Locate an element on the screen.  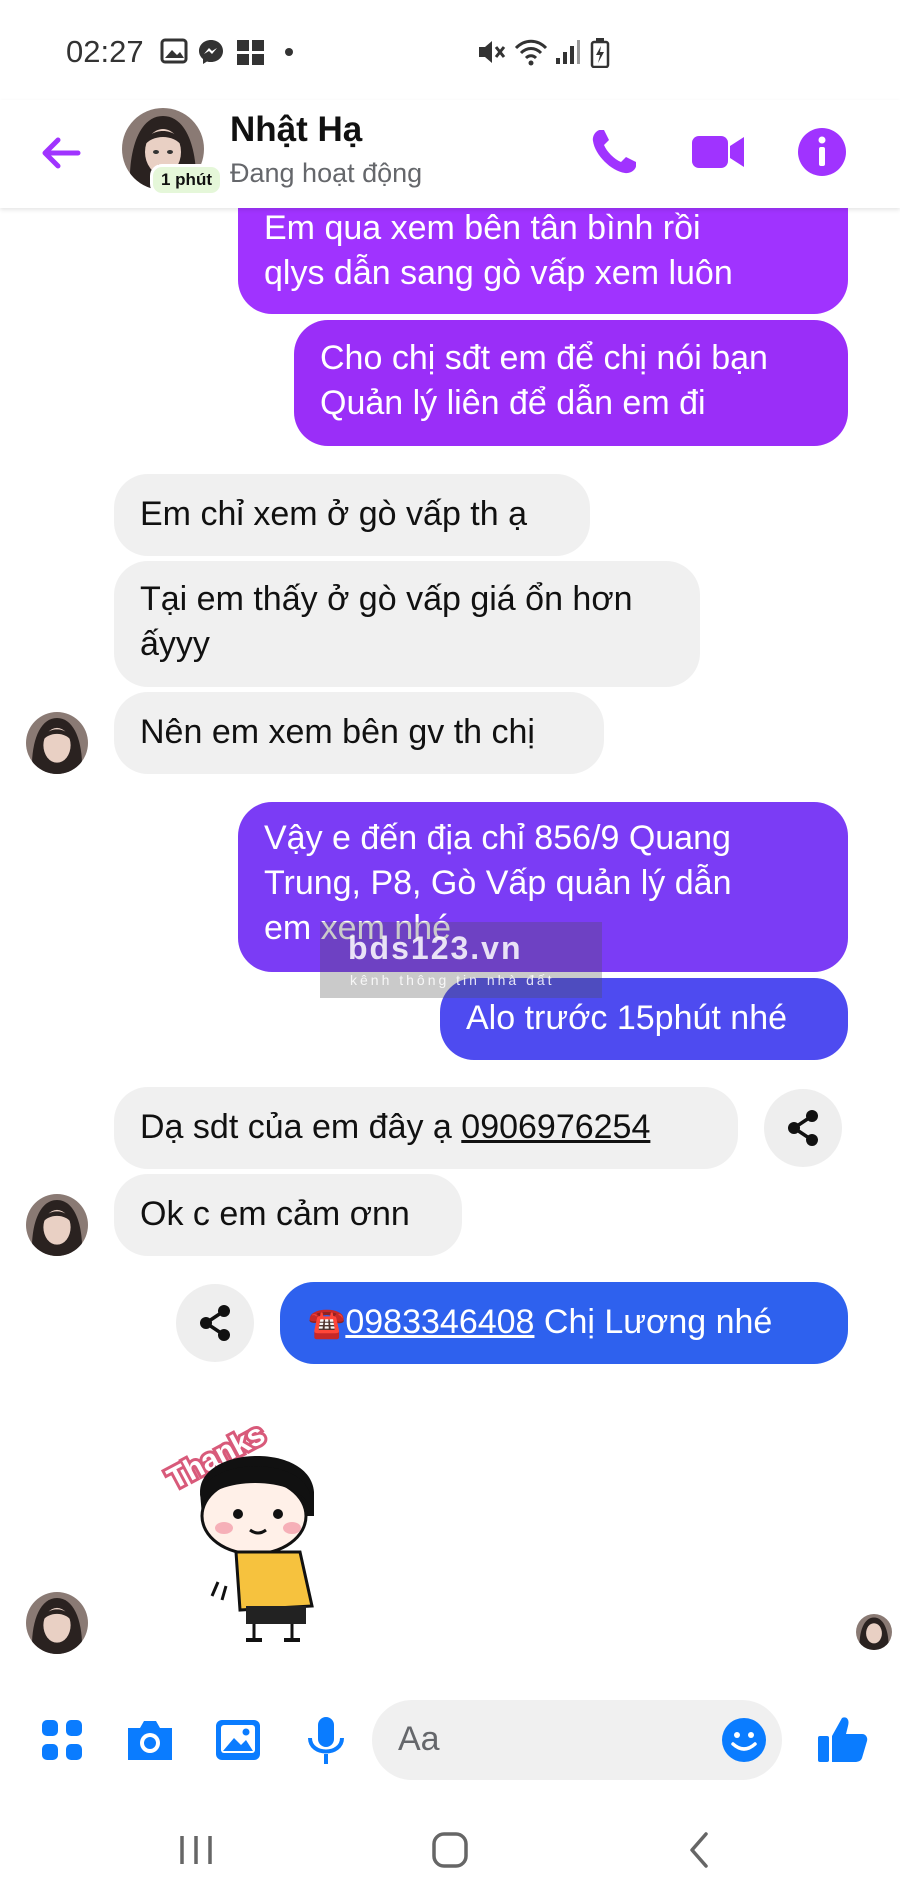
contact-status: Đang hoạt động is located at coordinates (326, 173).